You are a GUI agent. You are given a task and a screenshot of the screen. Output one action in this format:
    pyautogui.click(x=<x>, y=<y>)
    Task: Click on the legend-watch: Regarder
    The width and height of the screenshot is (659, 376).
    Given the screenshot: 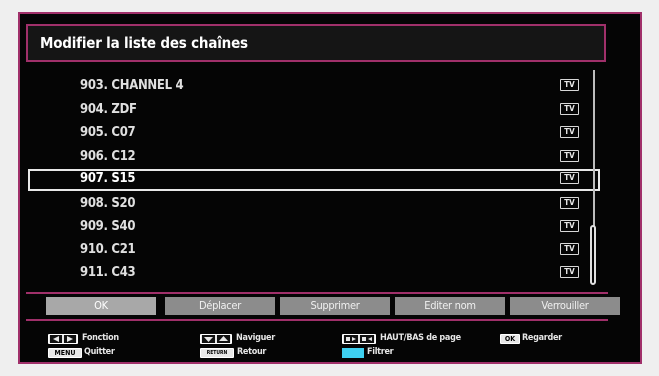 What is the action you would take?
    pyautogui.click(x=542, y=338)
    